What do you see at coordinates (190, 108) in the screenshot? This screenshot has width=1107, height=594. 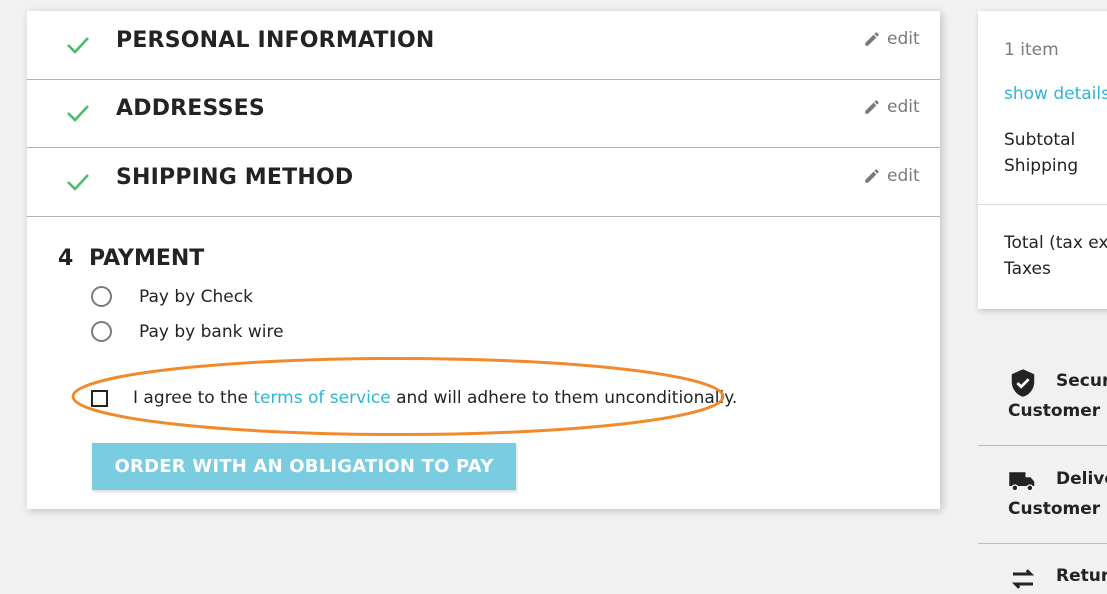 I see `step-title: ADDRESSES` at bounding box center [190, 108].